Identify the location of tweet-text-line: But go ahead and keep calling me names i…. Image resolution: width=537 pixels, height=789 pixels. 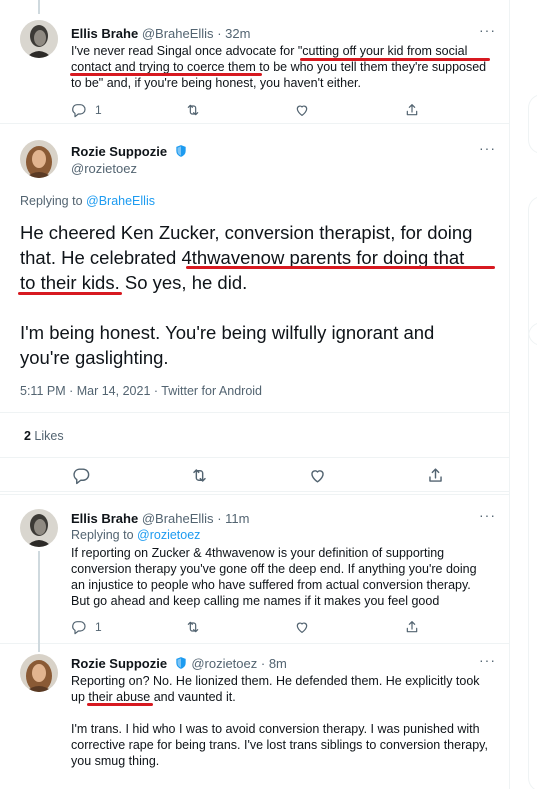
(255, 601).